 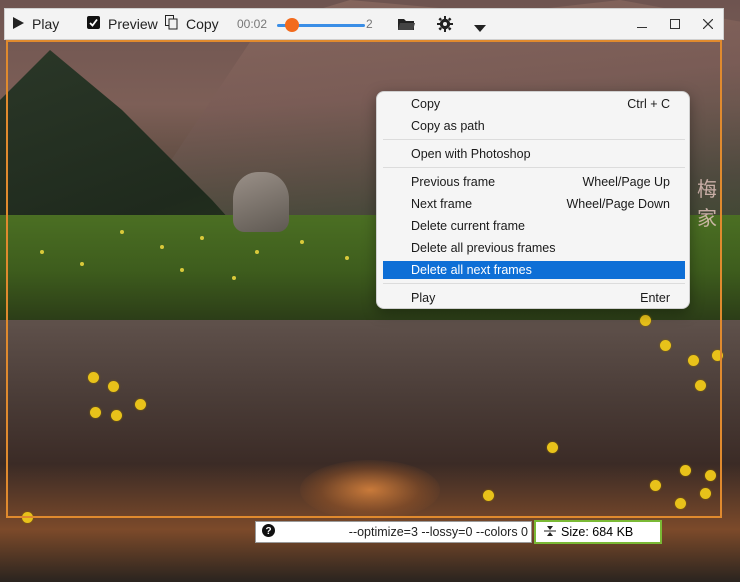 What do you see at coordinates (46, 24) in the screenshot?
I see `play-label: Play` at bounding box center [46, 24].